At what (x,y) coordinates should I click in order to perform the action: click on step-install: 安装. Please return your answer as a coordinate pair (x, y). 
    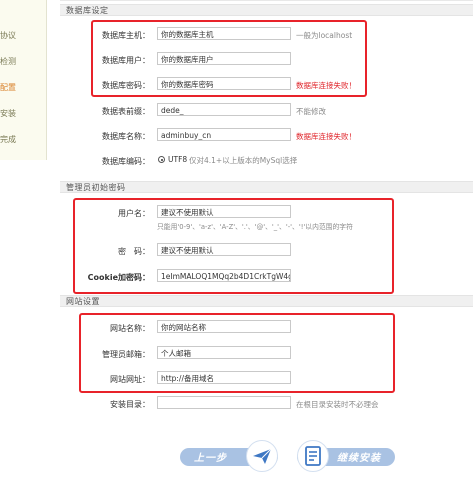
    Looking at the image, I should click on (8, 113).